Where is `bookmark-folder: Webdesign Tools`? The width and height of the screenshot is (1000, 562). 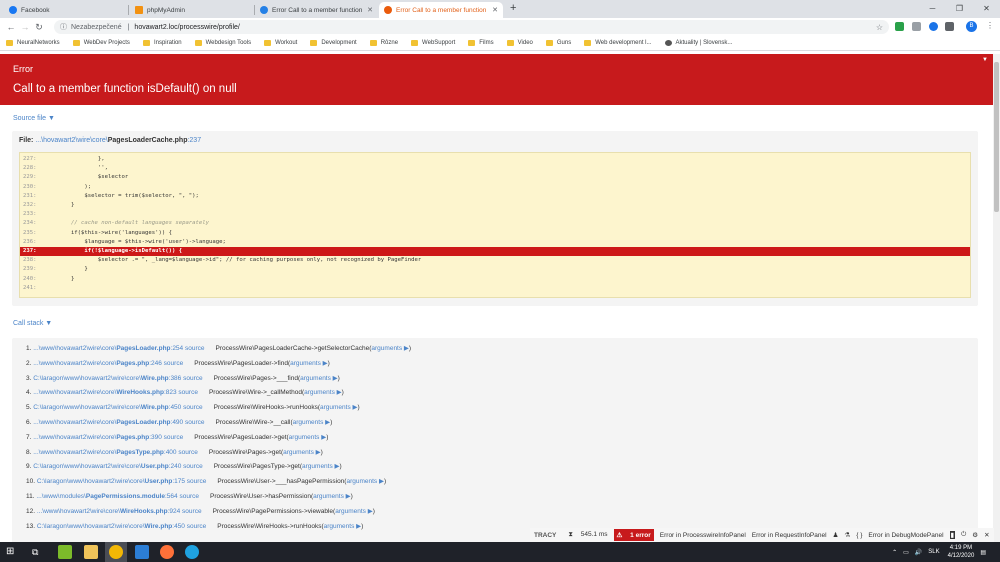
bookmark-folder: Webdesign Tools is located at coordinates (222, 43).